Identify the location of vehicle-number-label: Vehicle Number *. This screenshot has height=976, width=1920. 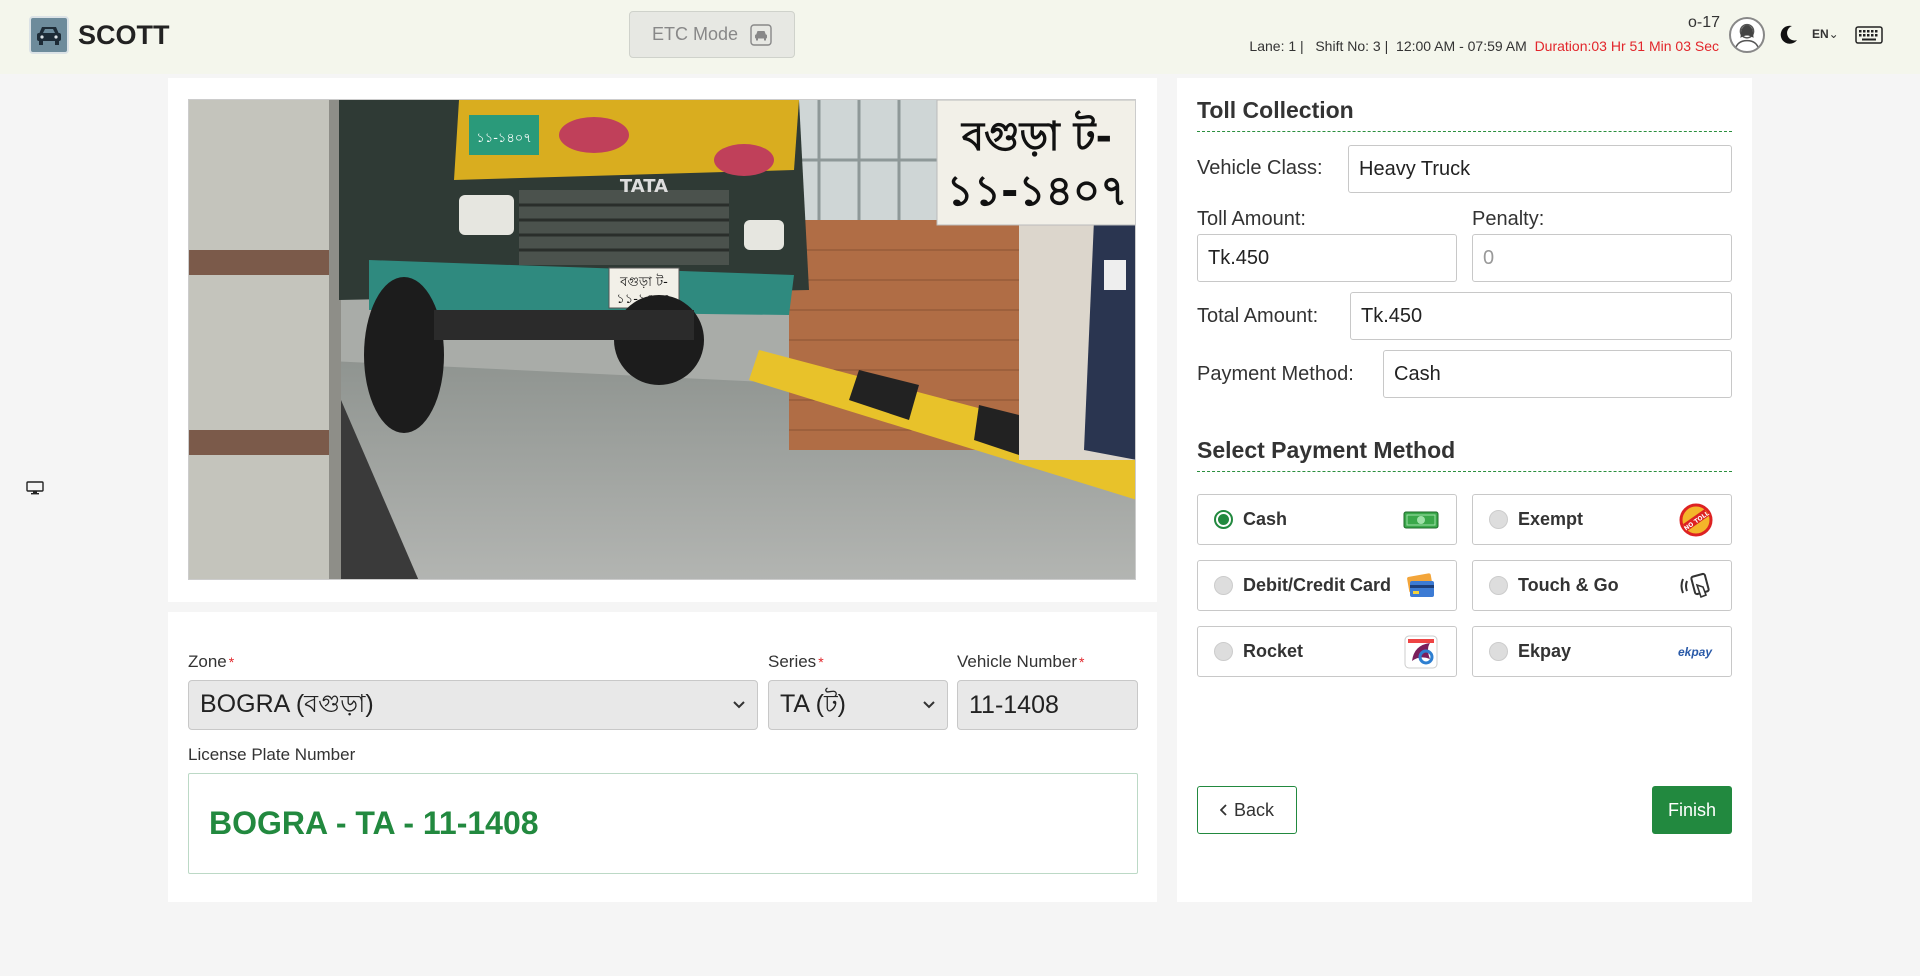
(1021, 661).